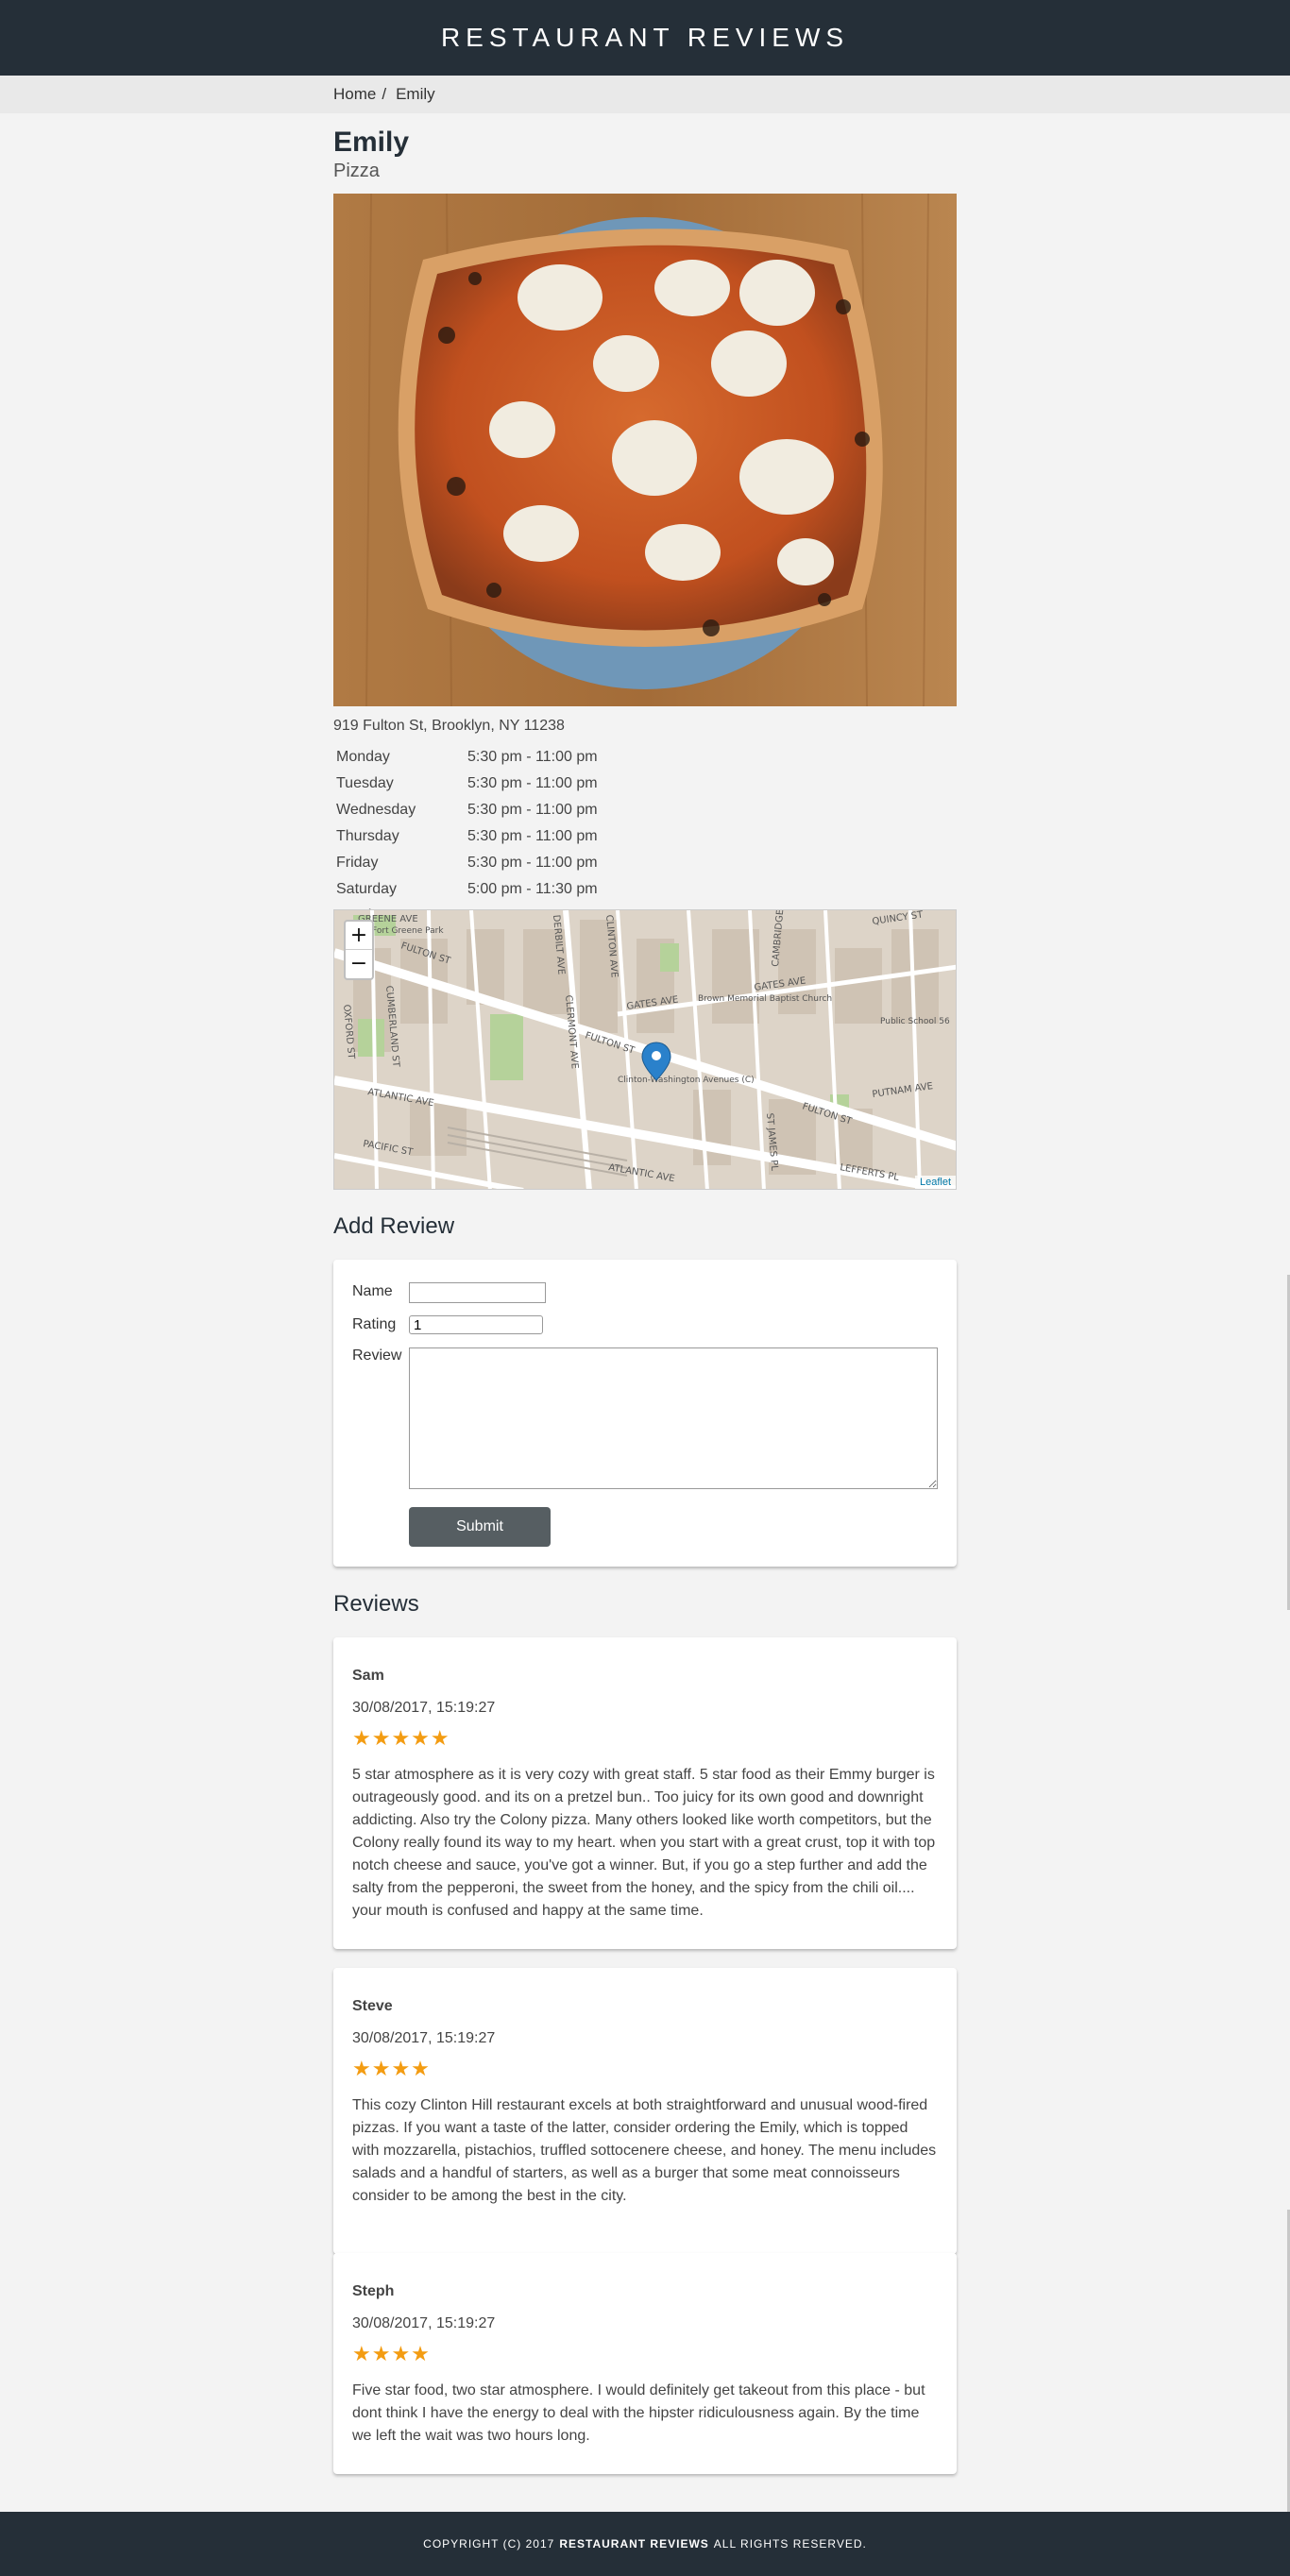 This screenshot has height=2576, width=1290. What do you see at coordinates (915, 1021) in the screenshot?
I see `map-label-school: Public School 56` at bounding box center [915, 1021].